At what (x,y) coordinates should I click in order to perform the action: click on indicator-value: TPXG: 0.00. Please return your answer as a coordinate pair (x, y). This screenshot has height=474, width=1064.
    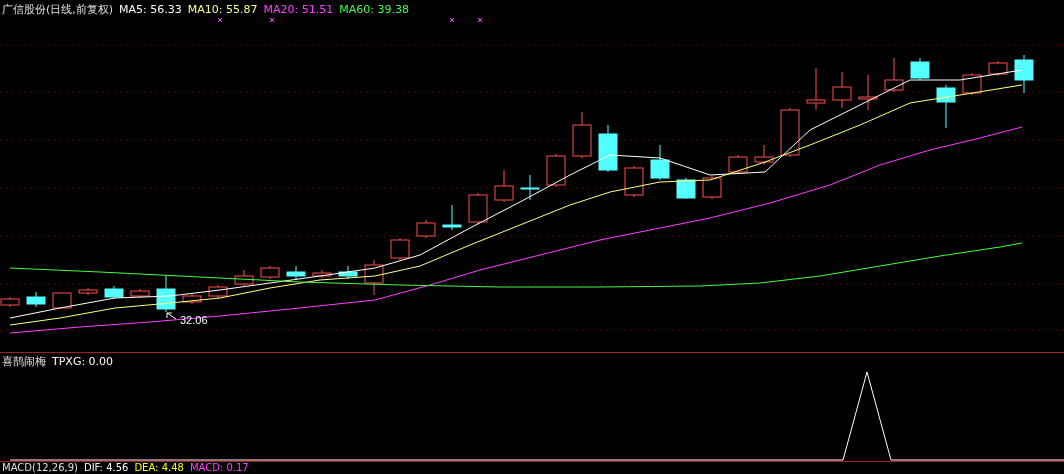
    Looking at the image, I should click on (83, 361).